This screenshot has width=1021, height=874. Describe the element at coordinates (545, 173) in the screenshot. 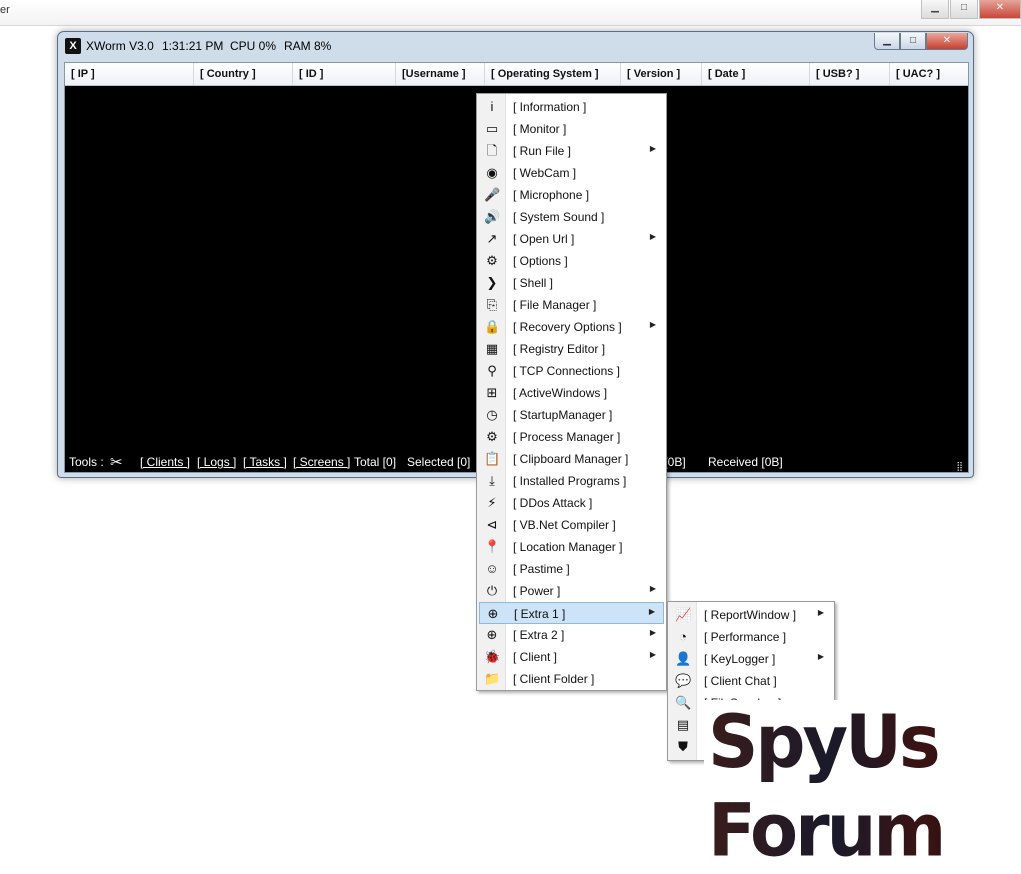

I see `menu-item-label: [ WebCam ]` at that location.